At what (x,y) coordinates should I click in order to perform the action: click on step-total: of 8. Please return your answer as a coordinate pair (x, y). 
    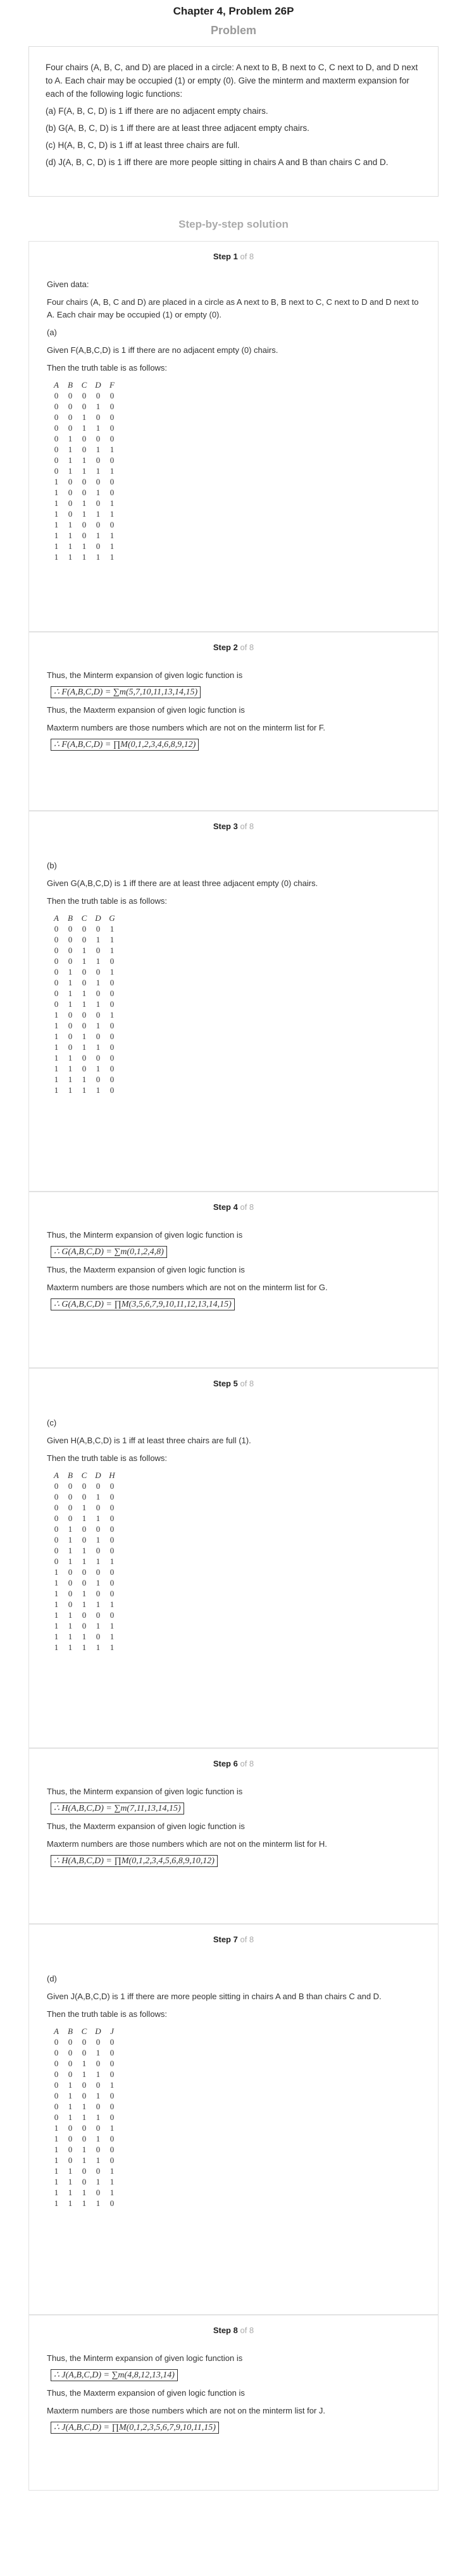
    Looking at the image, I should click on (247, 1939).